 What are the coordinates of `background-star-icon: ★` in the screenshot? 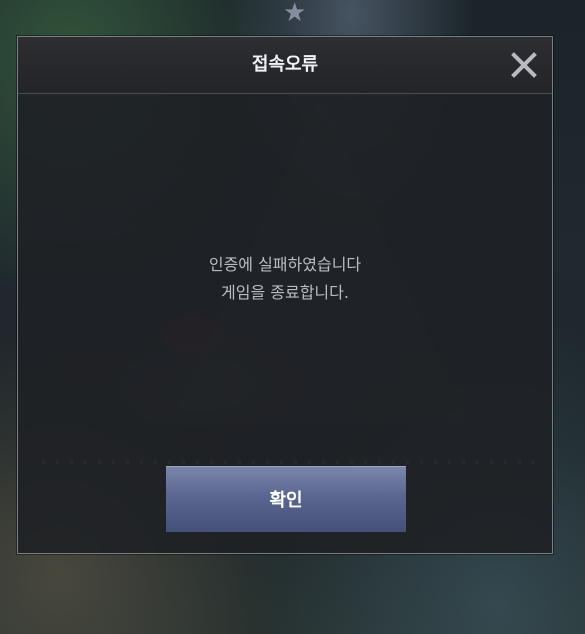 It's located at (295, 14).